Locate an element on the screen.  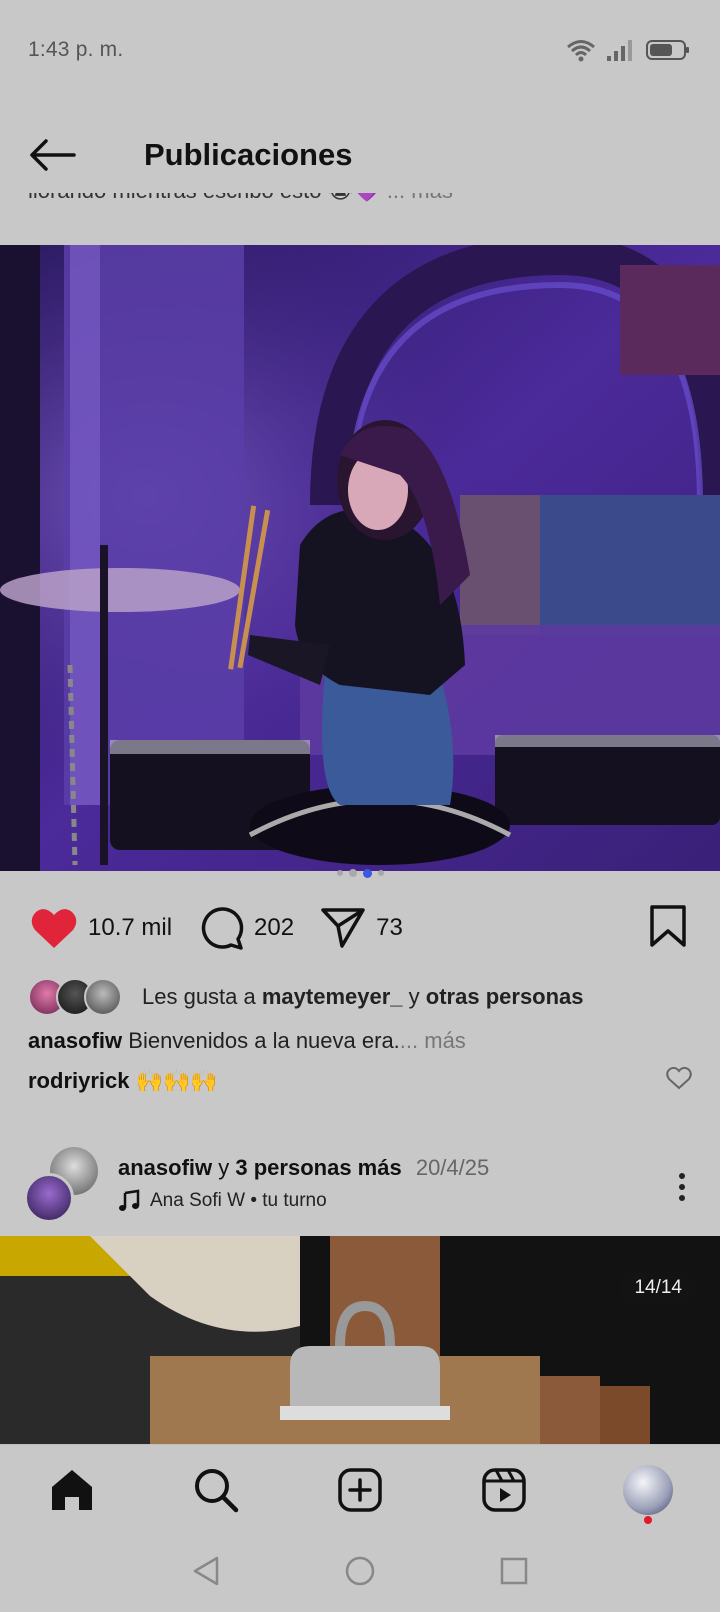
paper-plane-icon is located at coordinates (343, 928).